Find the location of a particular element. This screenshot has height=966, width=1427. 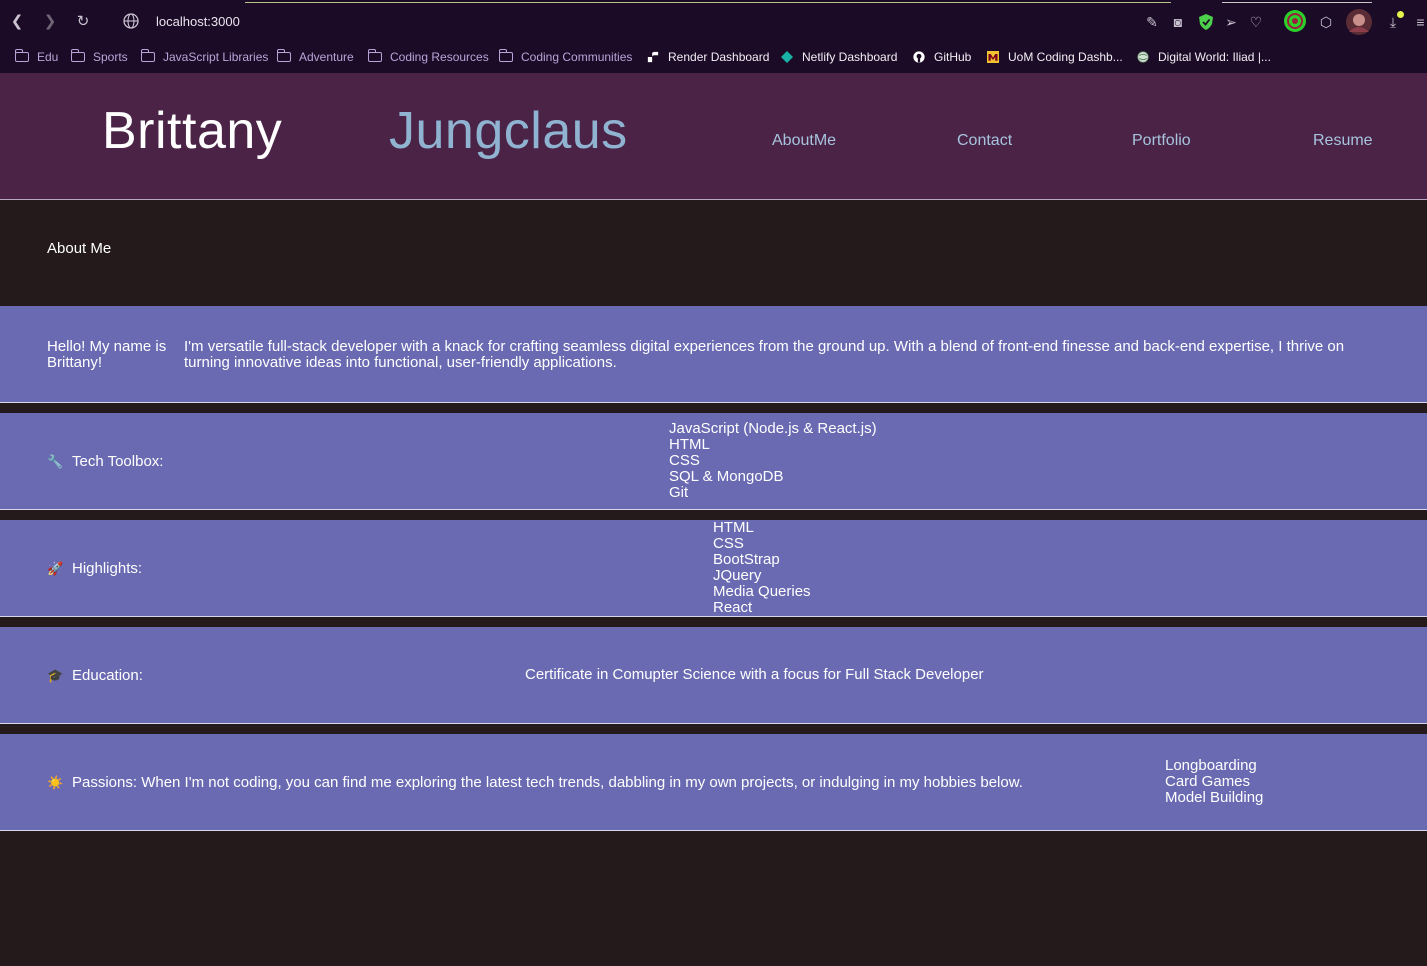

uom-icon is located at coordinates (993, 57).